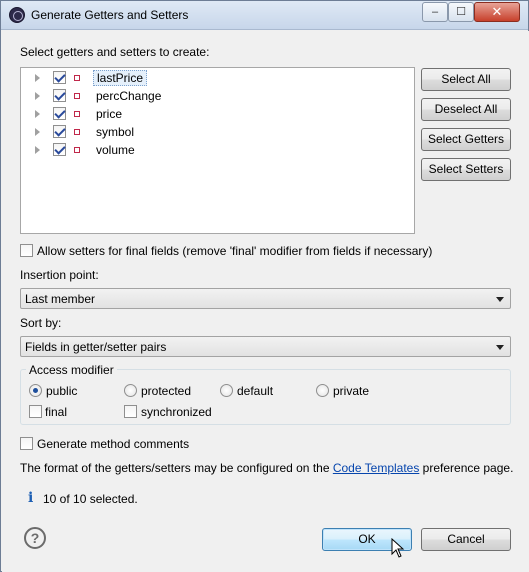 This screenshot has height=572, width=529. I want to click on cancel-button: Cancel, so click(466, 539).